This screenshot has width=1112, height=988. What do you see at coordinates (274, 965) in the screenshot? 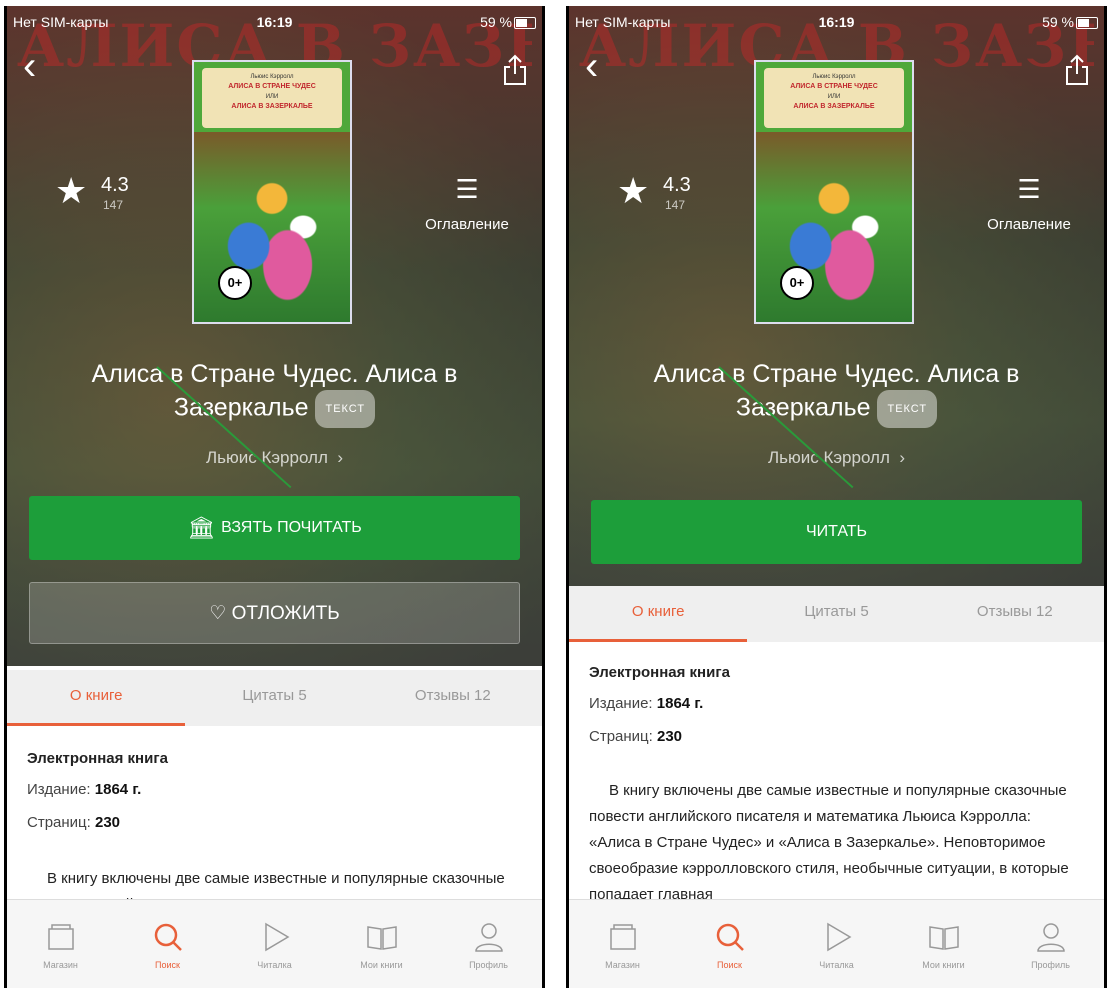
I see `nav-reader-label: Читалка` at bounding box center [274, 965].